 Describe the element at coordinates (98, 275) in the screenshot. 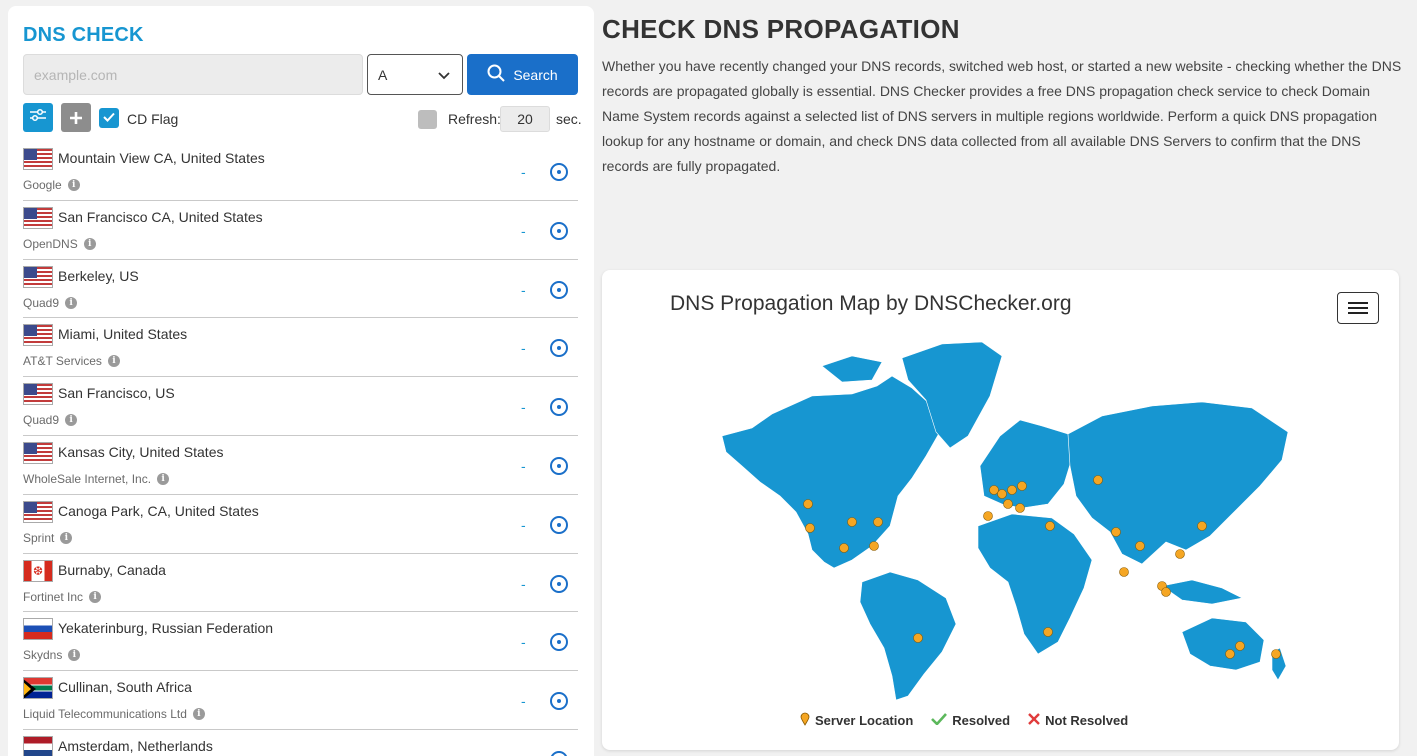

I see `server-location: Berkeley, US` at that location.